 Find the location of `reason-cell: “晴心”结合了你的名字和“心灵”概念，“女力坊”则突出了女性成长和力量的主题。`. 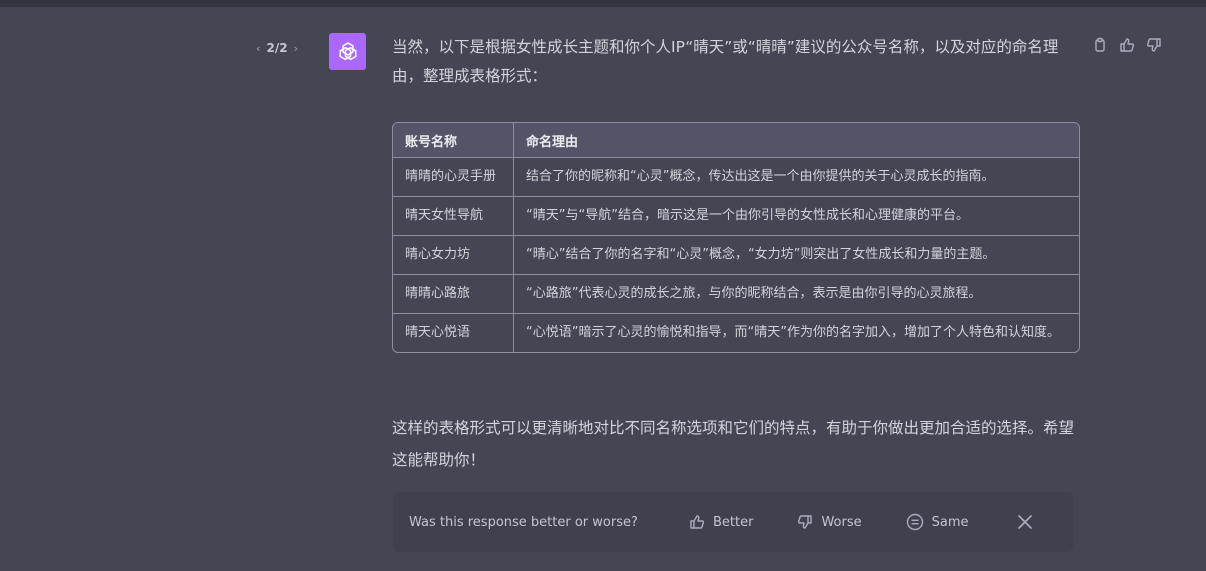

reason-cell: “晴心”结合了你的名字和“心灵”概念，“女力坊”则突出了女性成长和力量的主题。 is located at coordinates (796, 255).